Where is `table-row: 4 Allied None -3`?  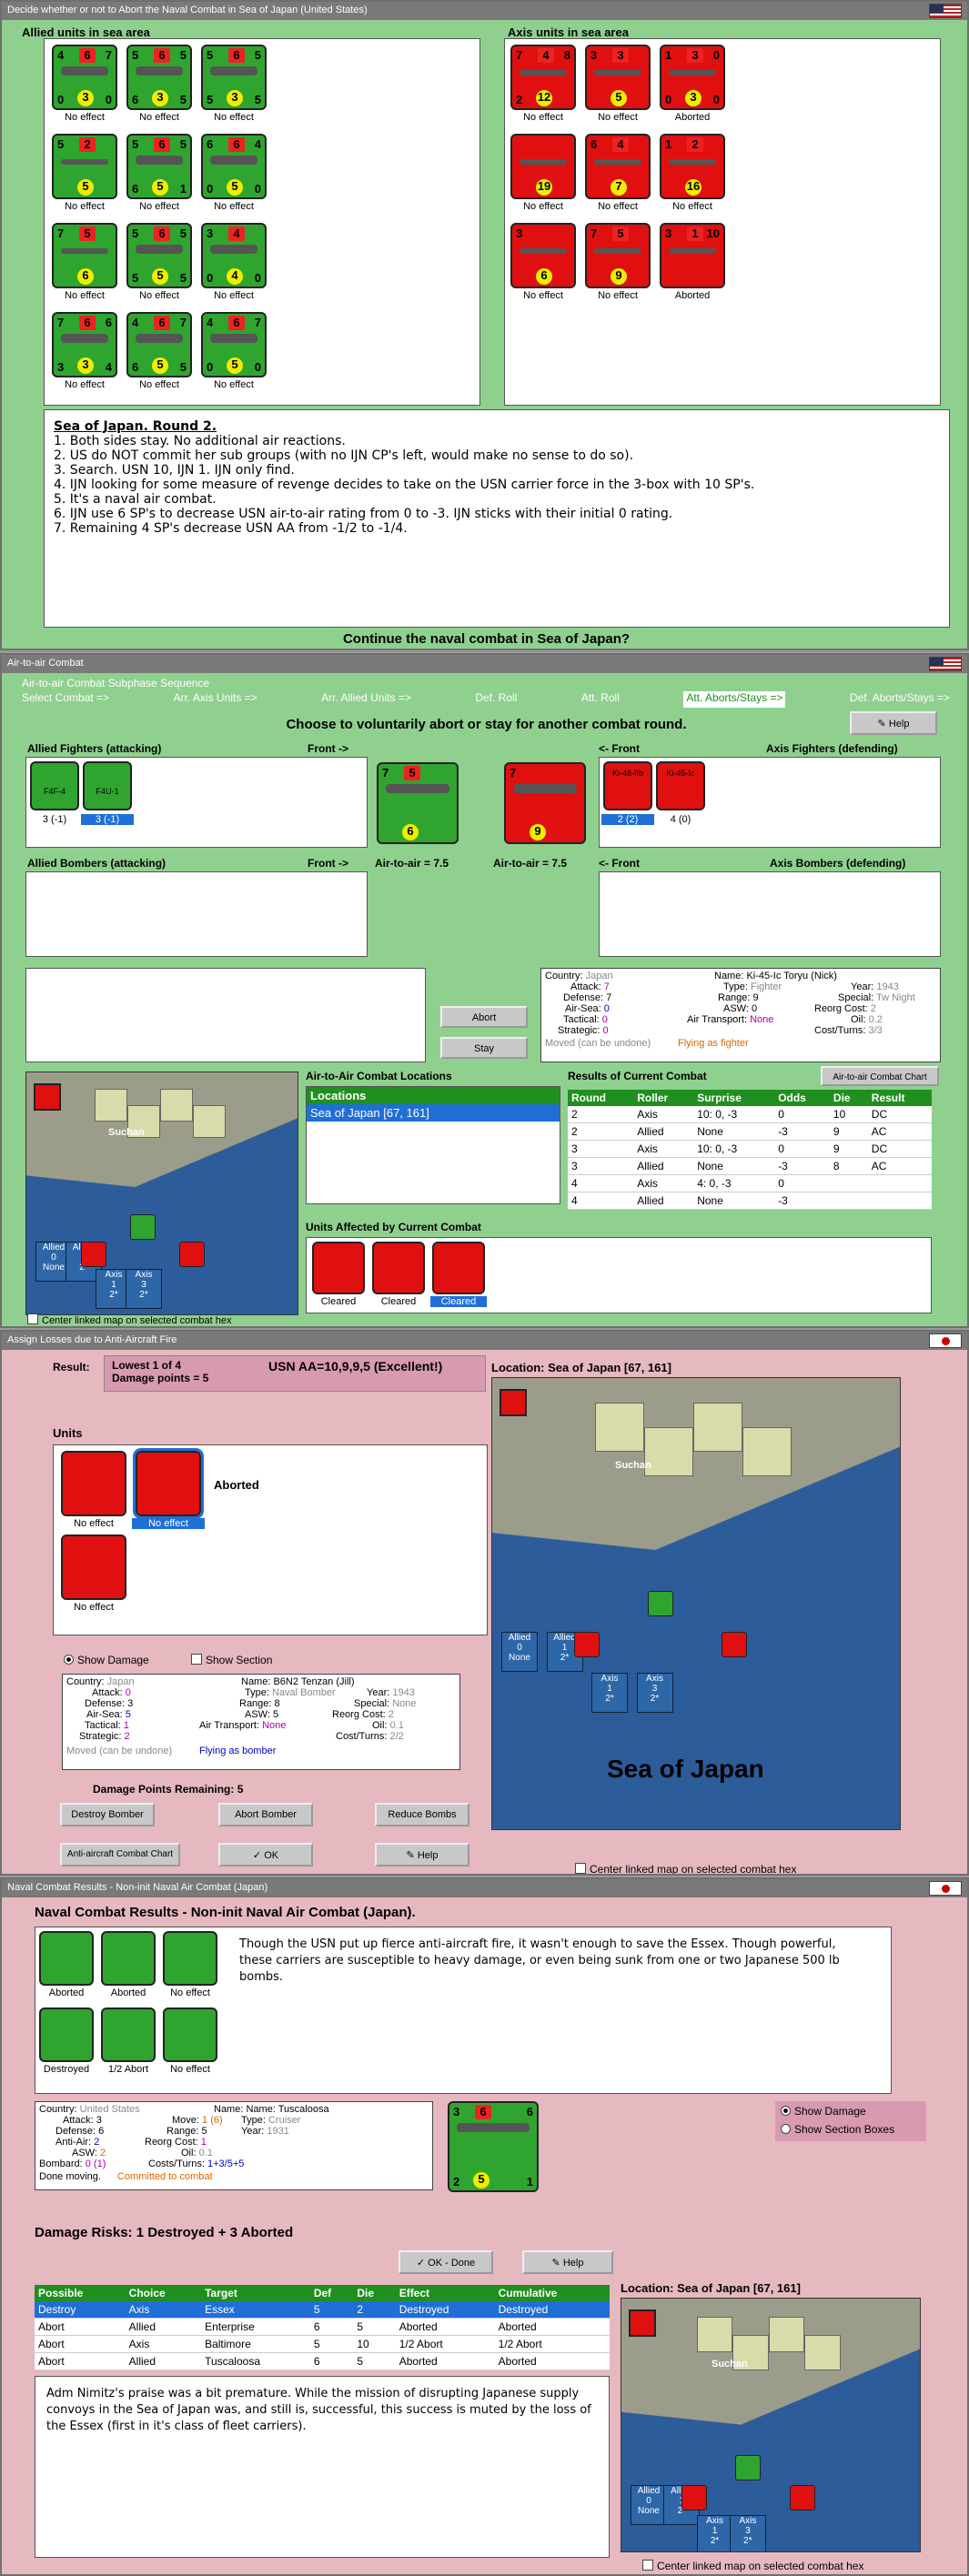 table-row: 4 Allied None -3 is located at coordinates (750, 1201).